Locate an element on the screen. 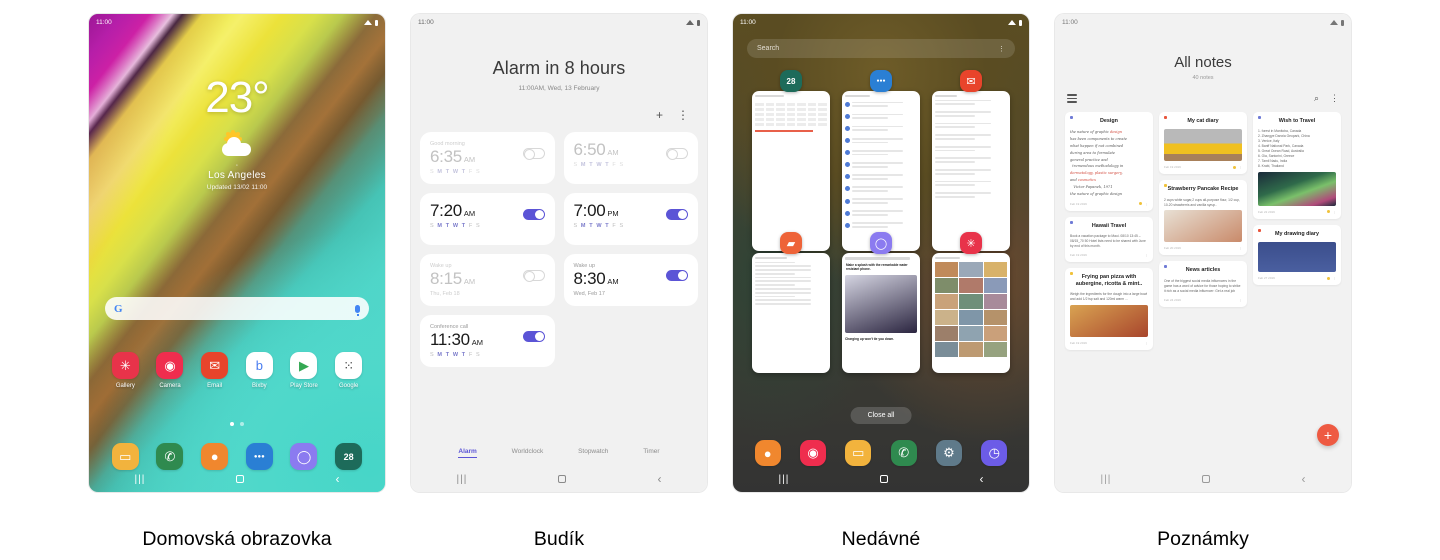 This screenshot has width=1440, height=560. app-my-files: ▭ is located at coordinates (858, 453).